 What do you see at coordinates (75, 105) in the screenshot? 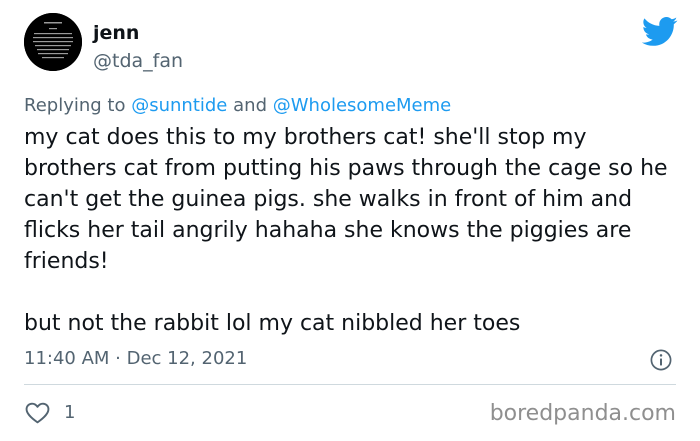
I see `reply-prefix: Replying to` at bounding box center [75, 105].